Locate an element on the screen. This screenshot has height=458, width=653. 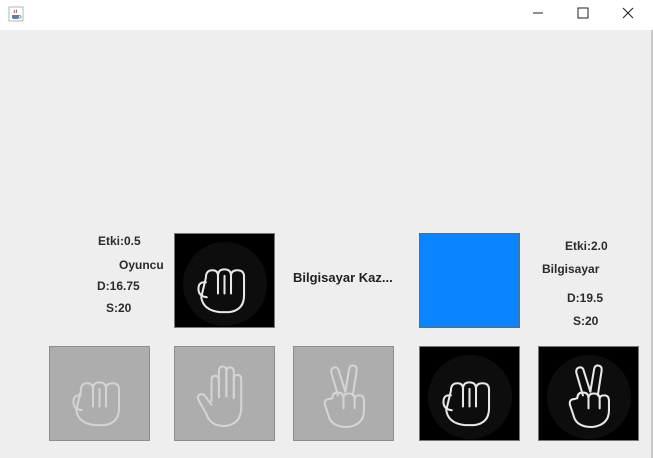
computer-card-scissors is located at coordinates (588, 393).